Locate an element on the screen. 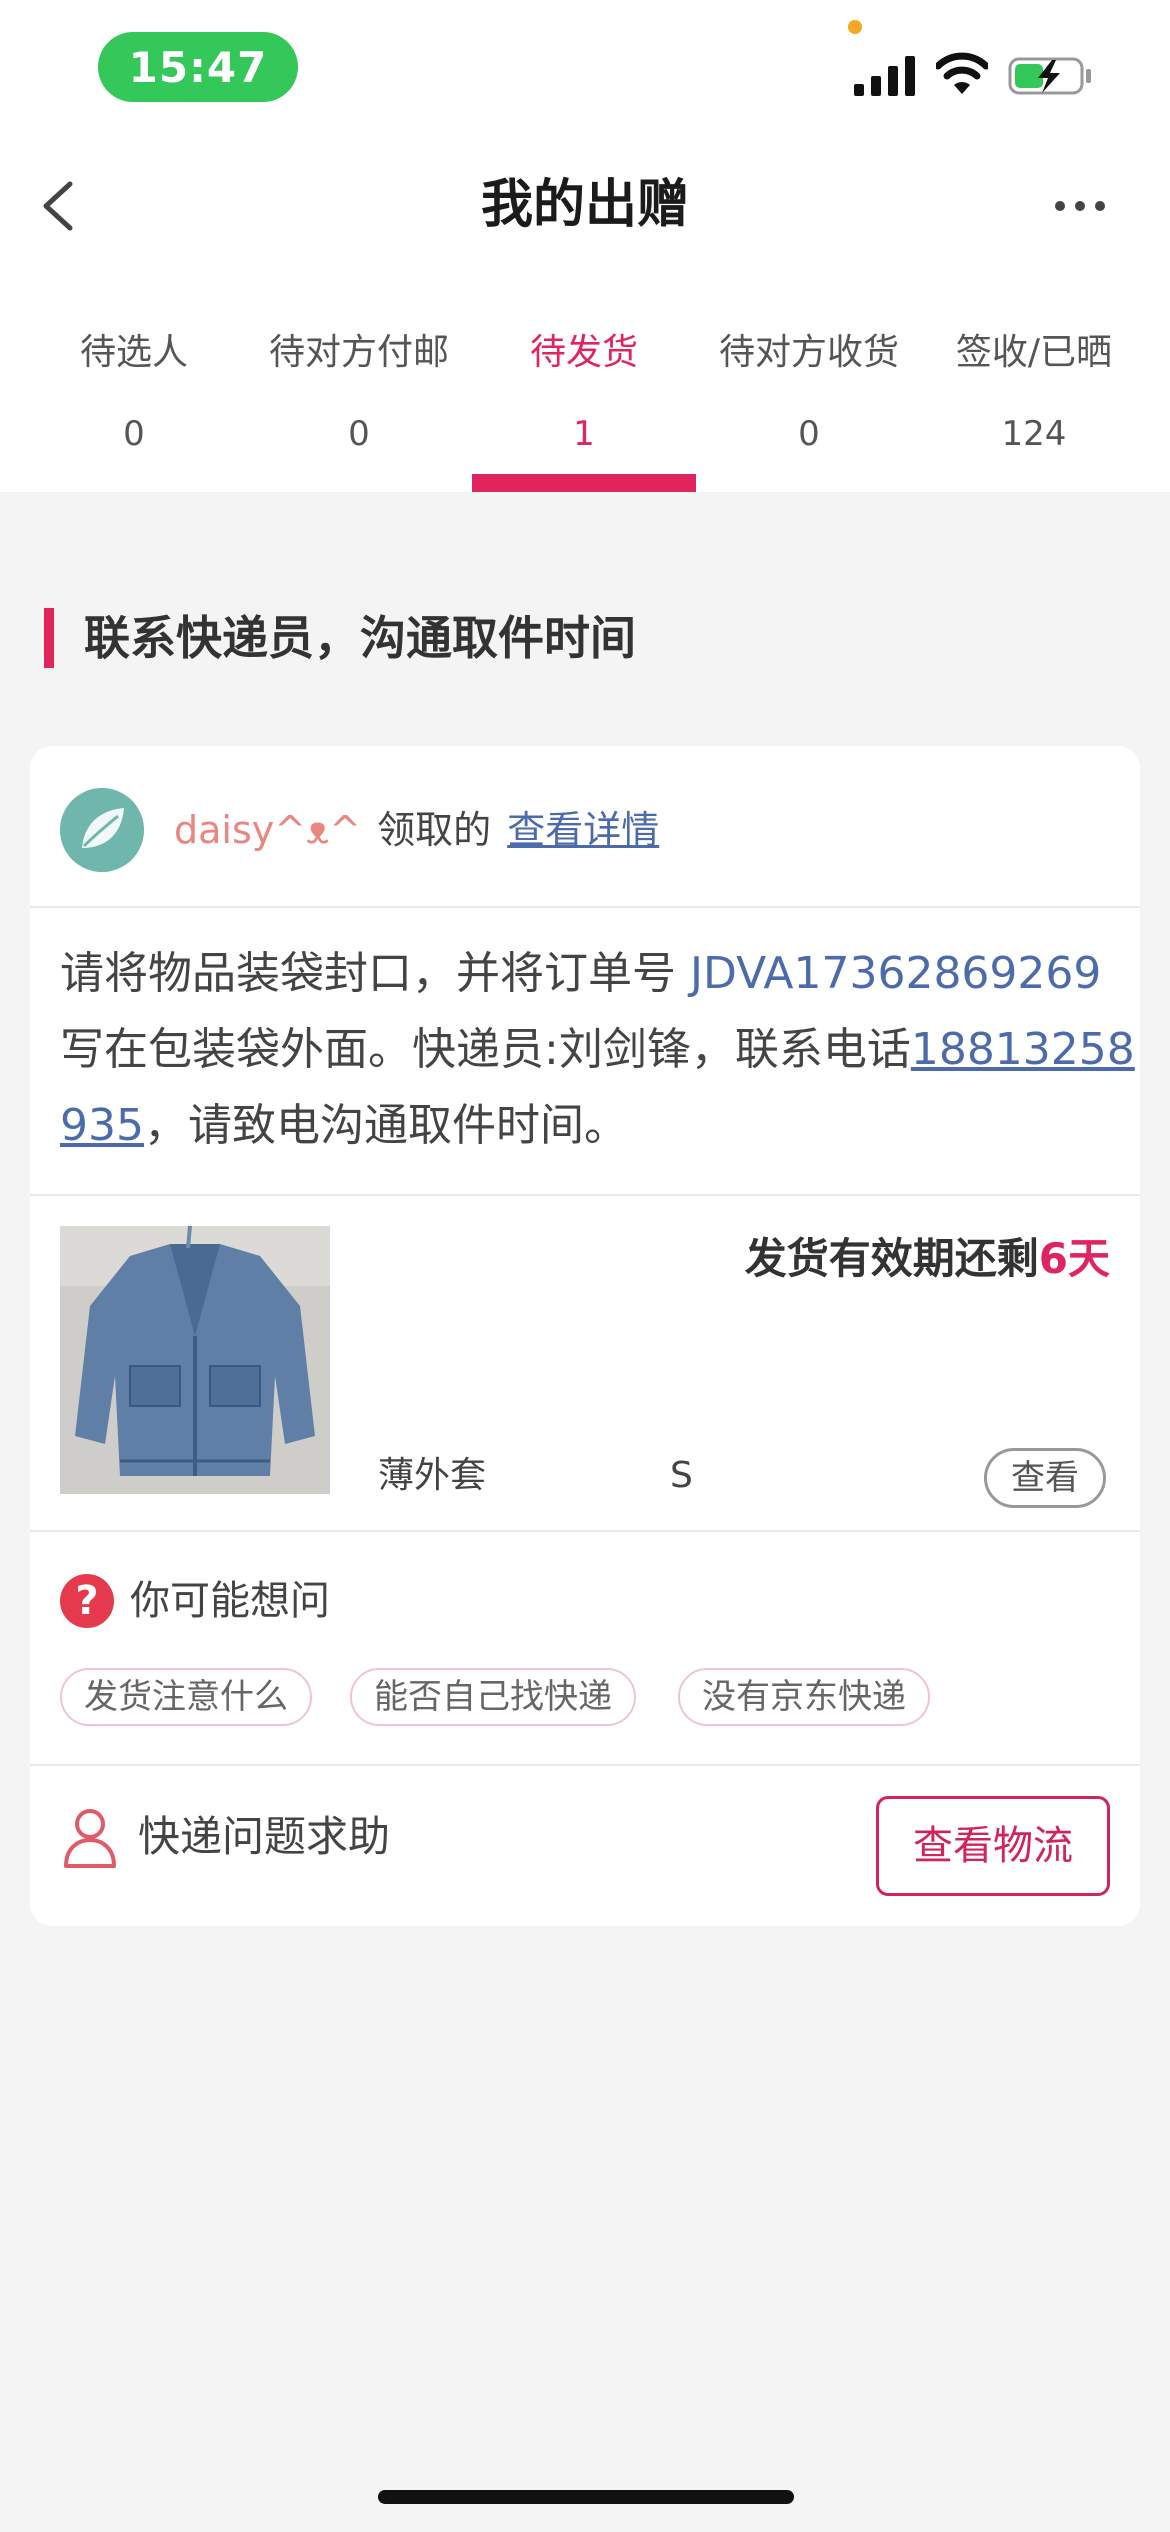 This screenshot has height=2532, width=1170. product-image is located at coordinates (195, 1360).